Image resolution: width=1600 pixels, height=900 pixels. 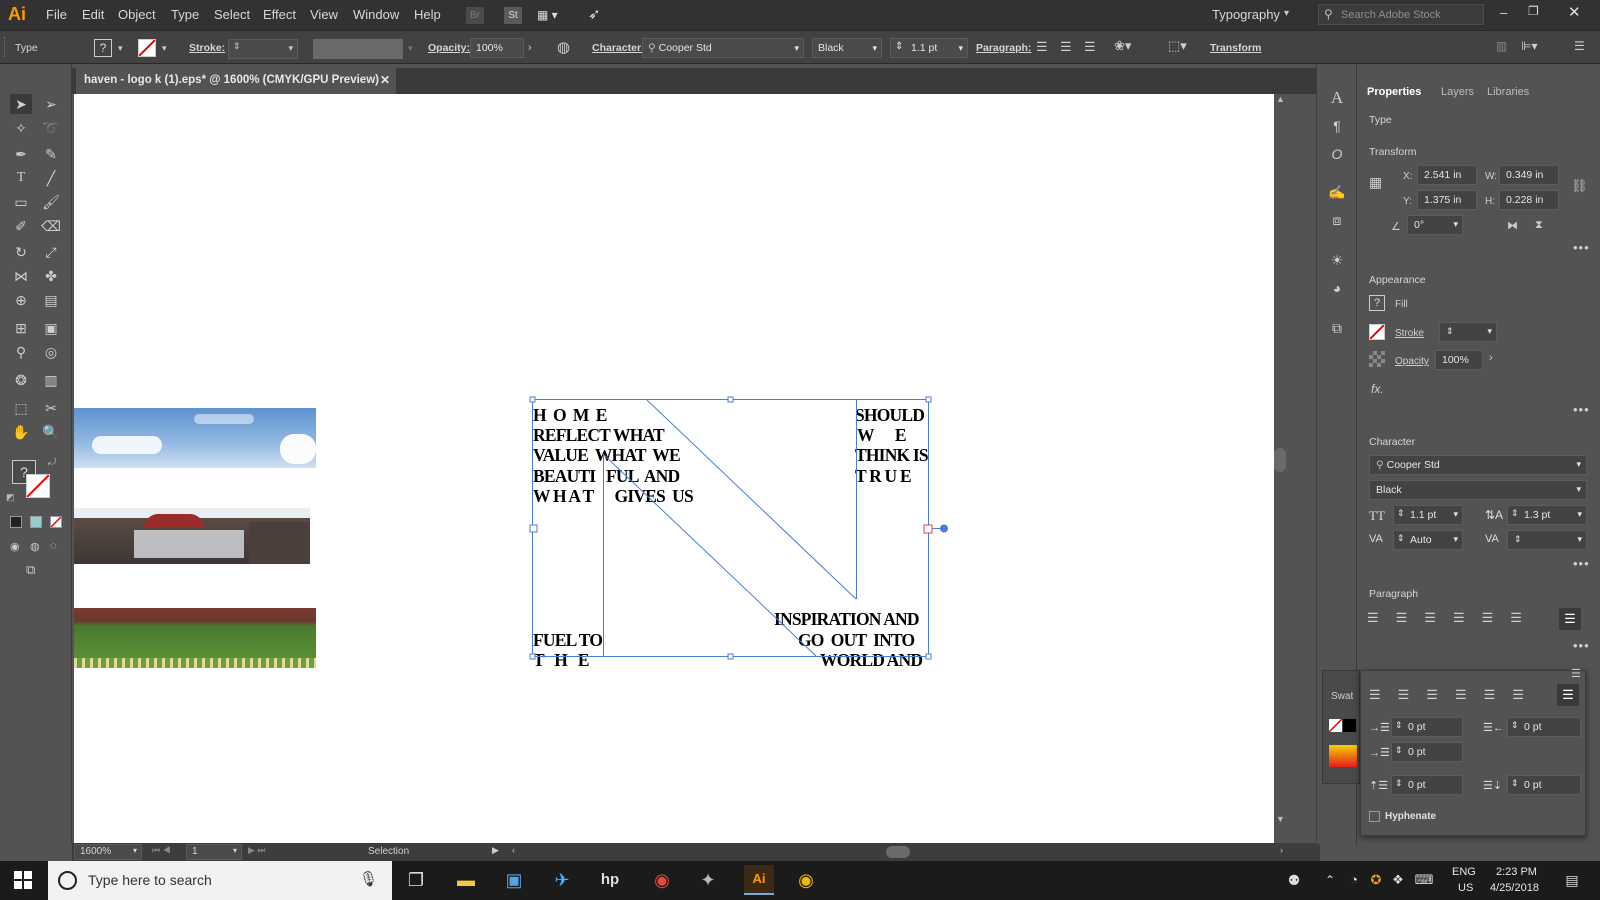 What do you see at coordinates (21, 104) in the screenshot?
I see `selection-tool-icon: ➤` at bounding box center [21, 104].